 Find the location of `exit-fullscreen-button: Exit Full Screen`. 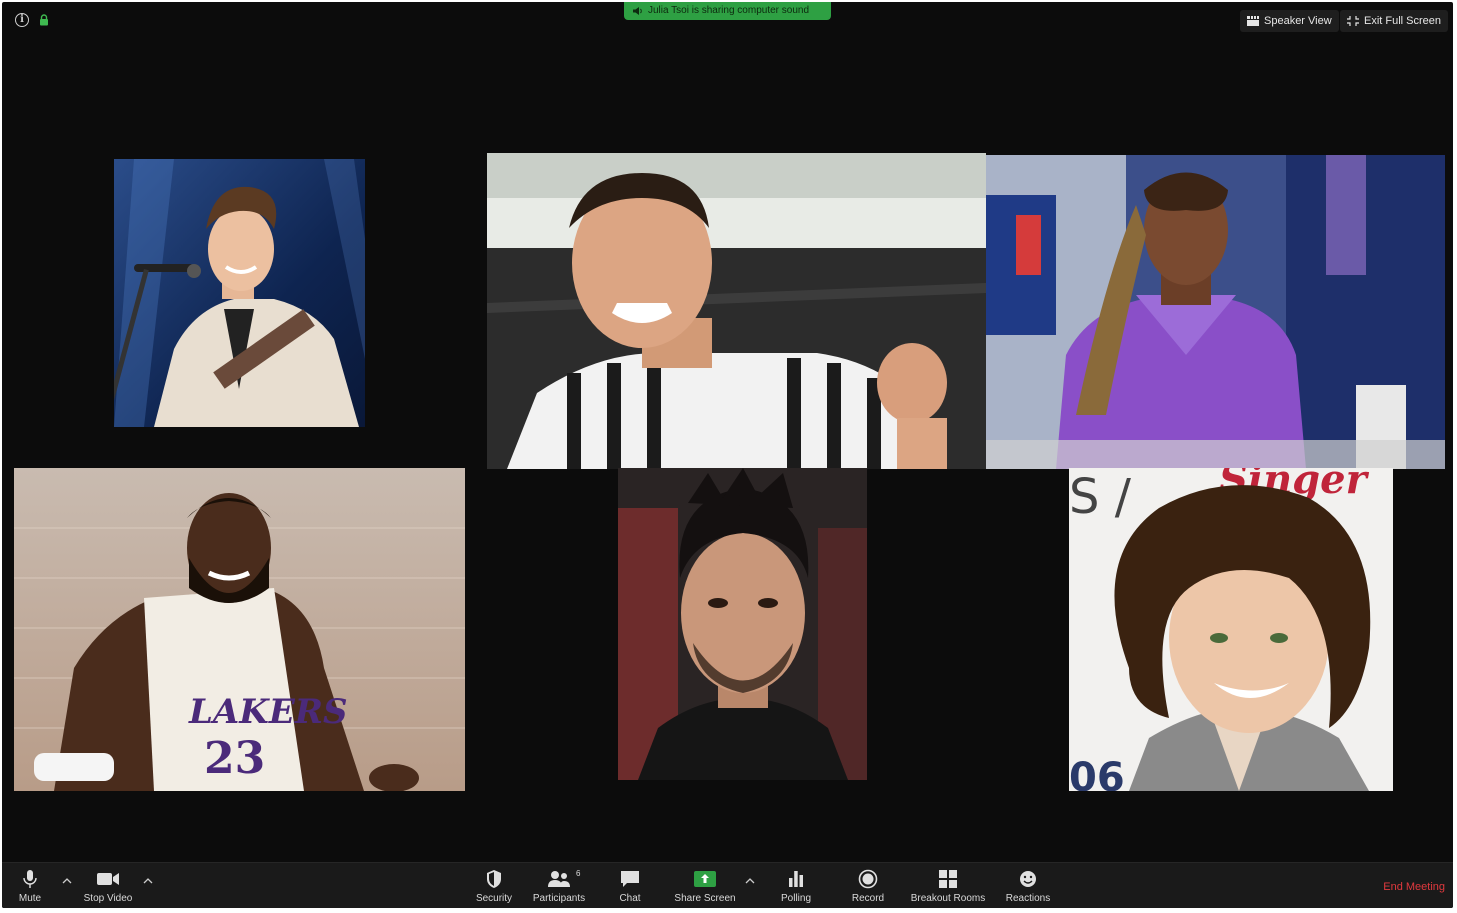

exit-fullscreen-button: Exit Full Screen is located at coordinates (1394, 21).